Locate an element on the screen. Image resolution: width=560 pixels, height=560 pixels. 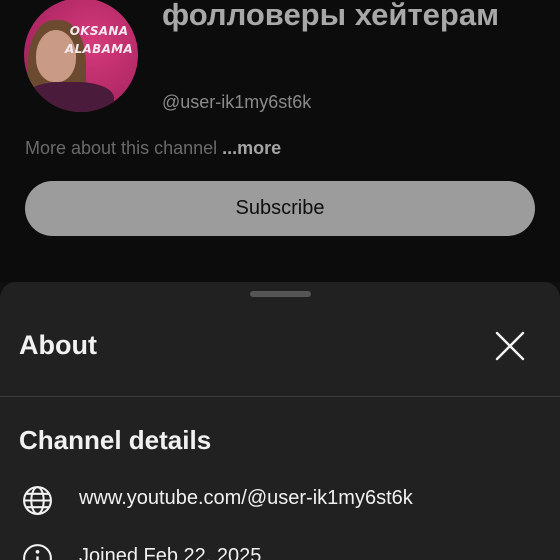
avatar-shirt is located at coordinates (69, 97).